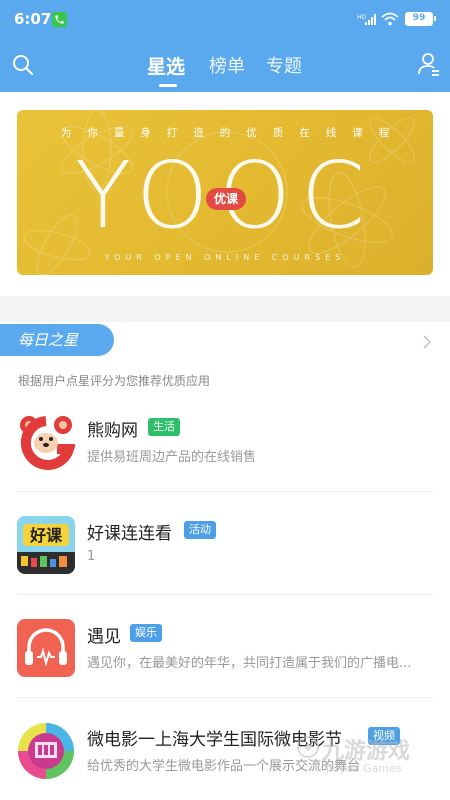 The width and height of the screenshot is (450, 800). I want to click on app-name: 熊购网, so click(112, 431).